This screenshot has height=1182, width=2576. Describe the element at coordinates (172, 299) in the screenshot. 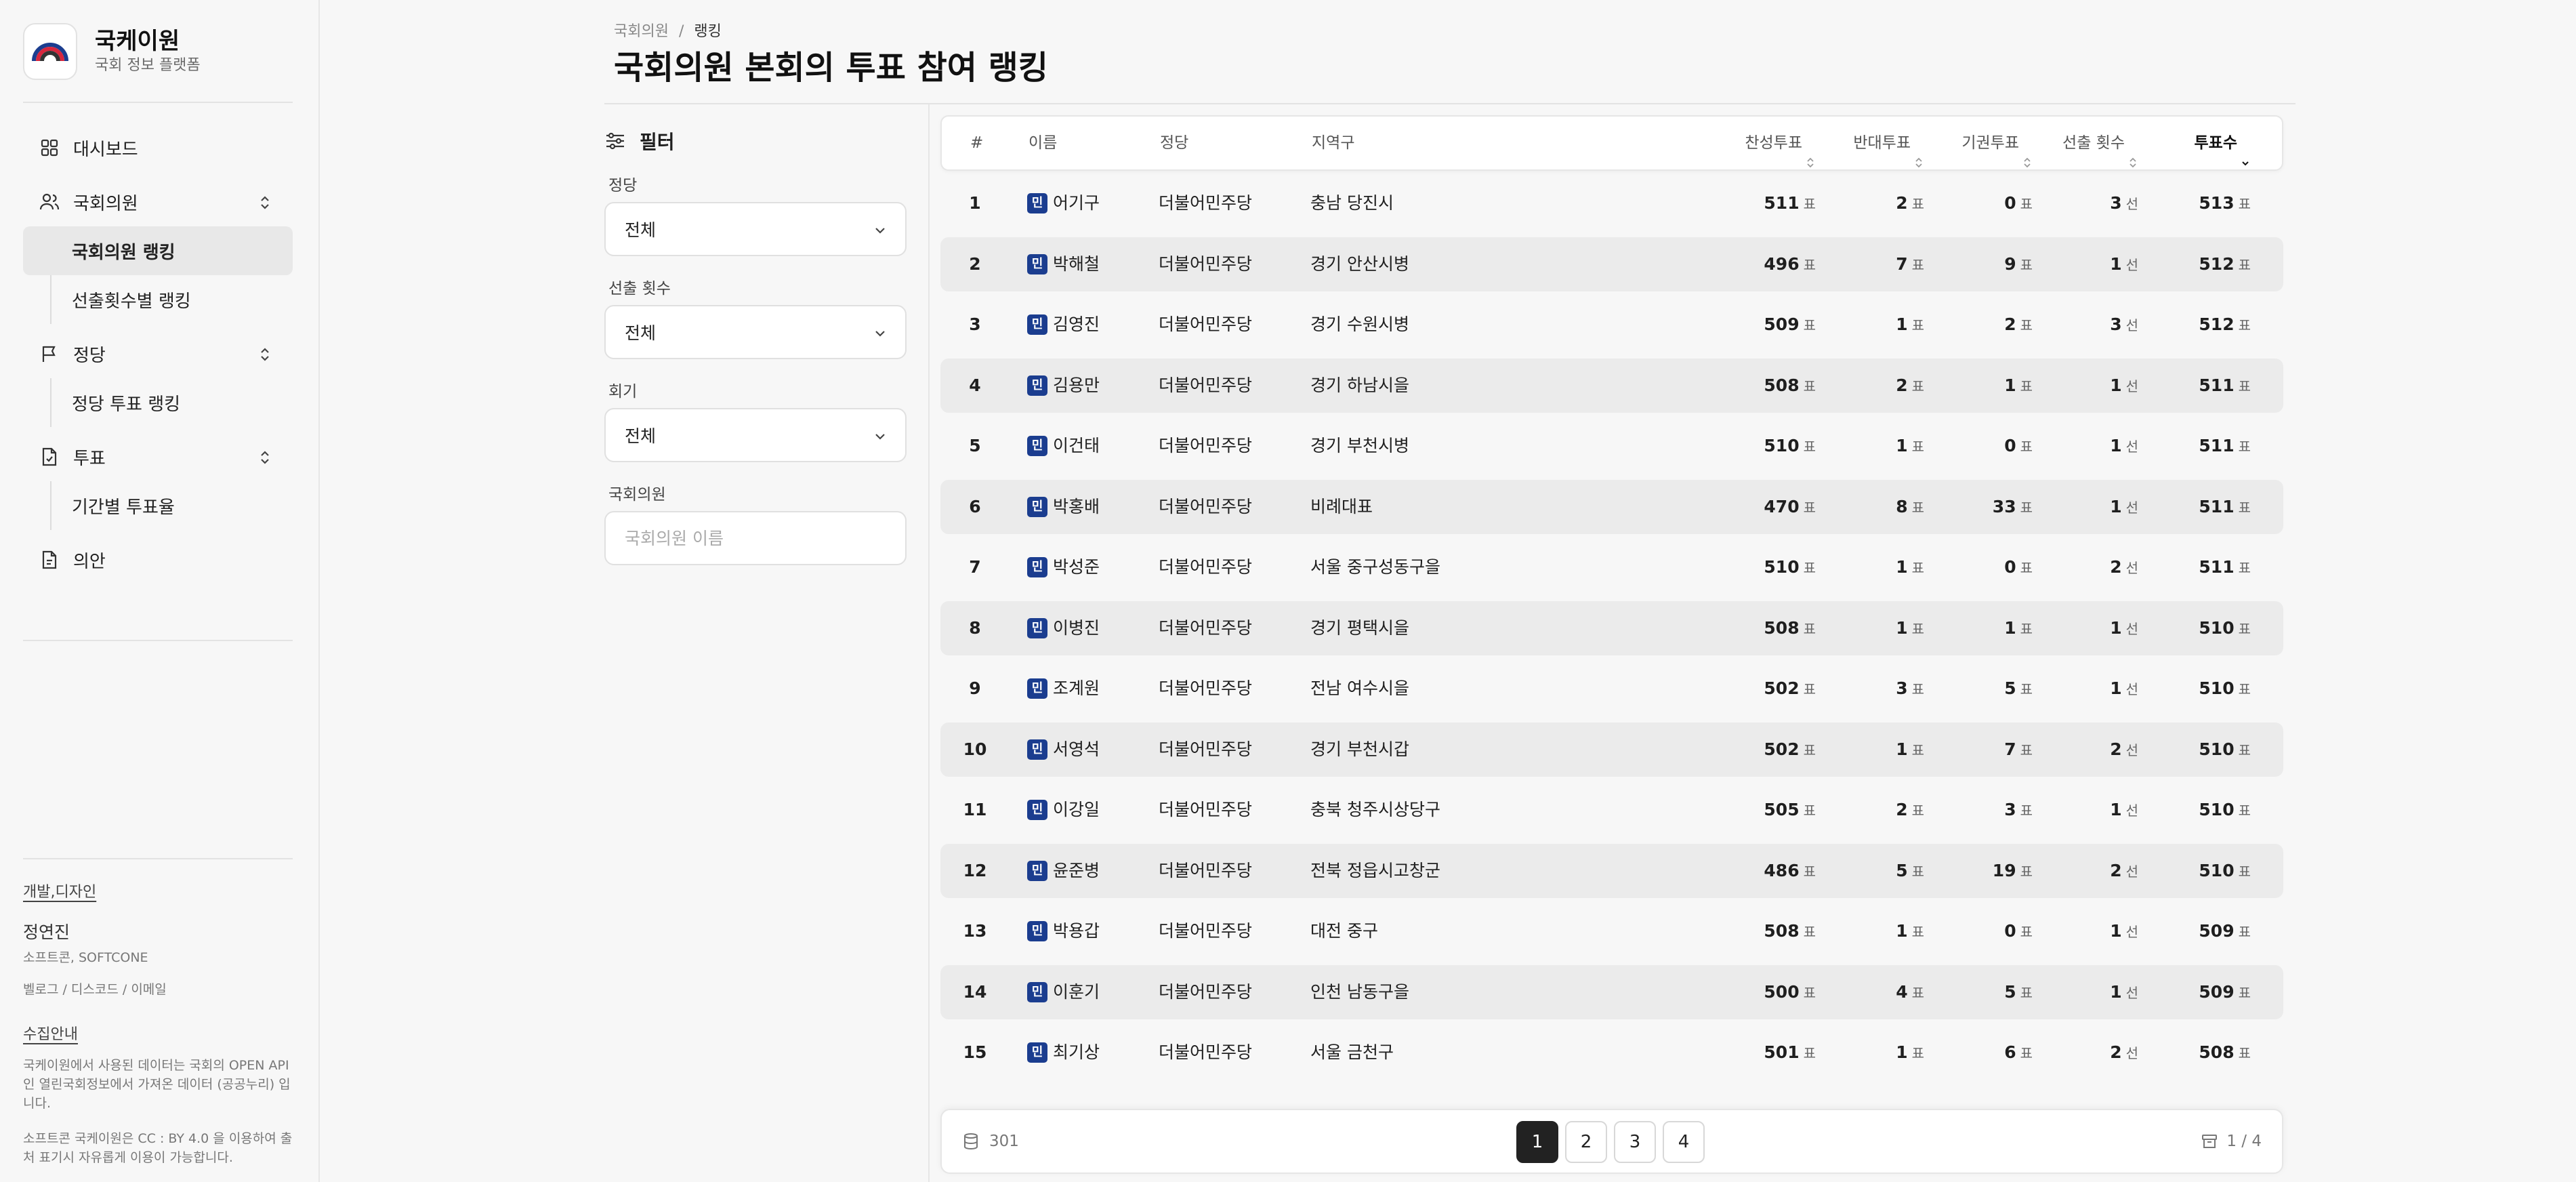

I see `sidebar-item-term-ranking: 선출횟수별 랭킹` at that location.